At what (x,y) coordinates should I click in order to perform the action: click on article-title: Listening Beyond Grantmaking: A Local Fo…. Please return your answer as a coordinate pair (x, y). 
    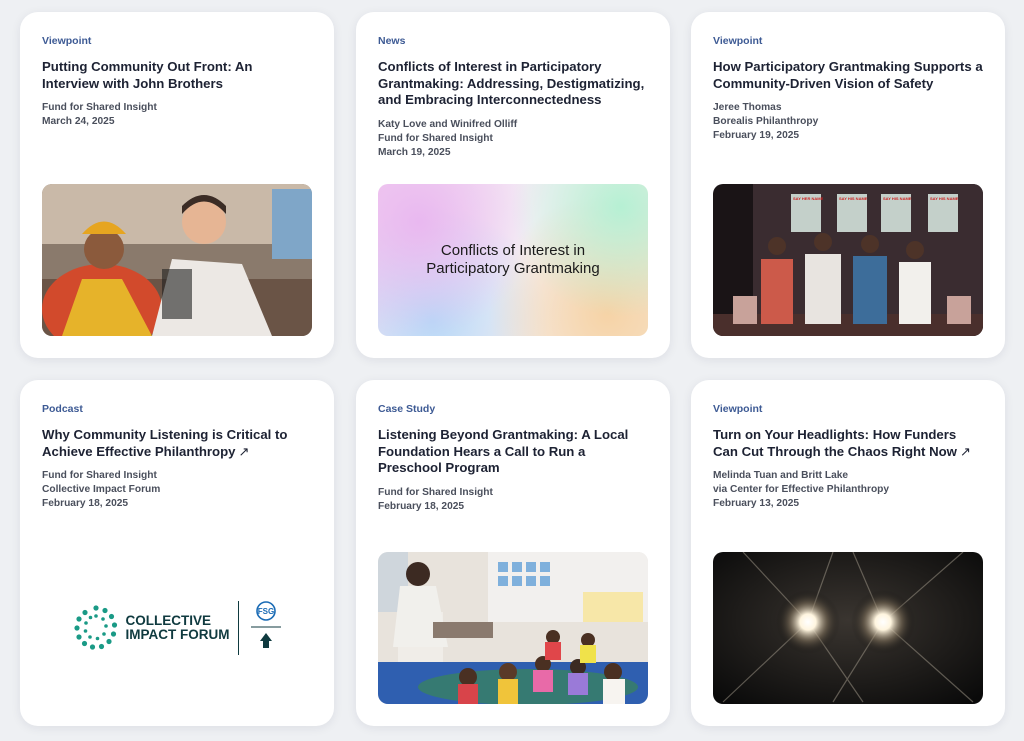
    Looking at the image, I should click on (513, 452).